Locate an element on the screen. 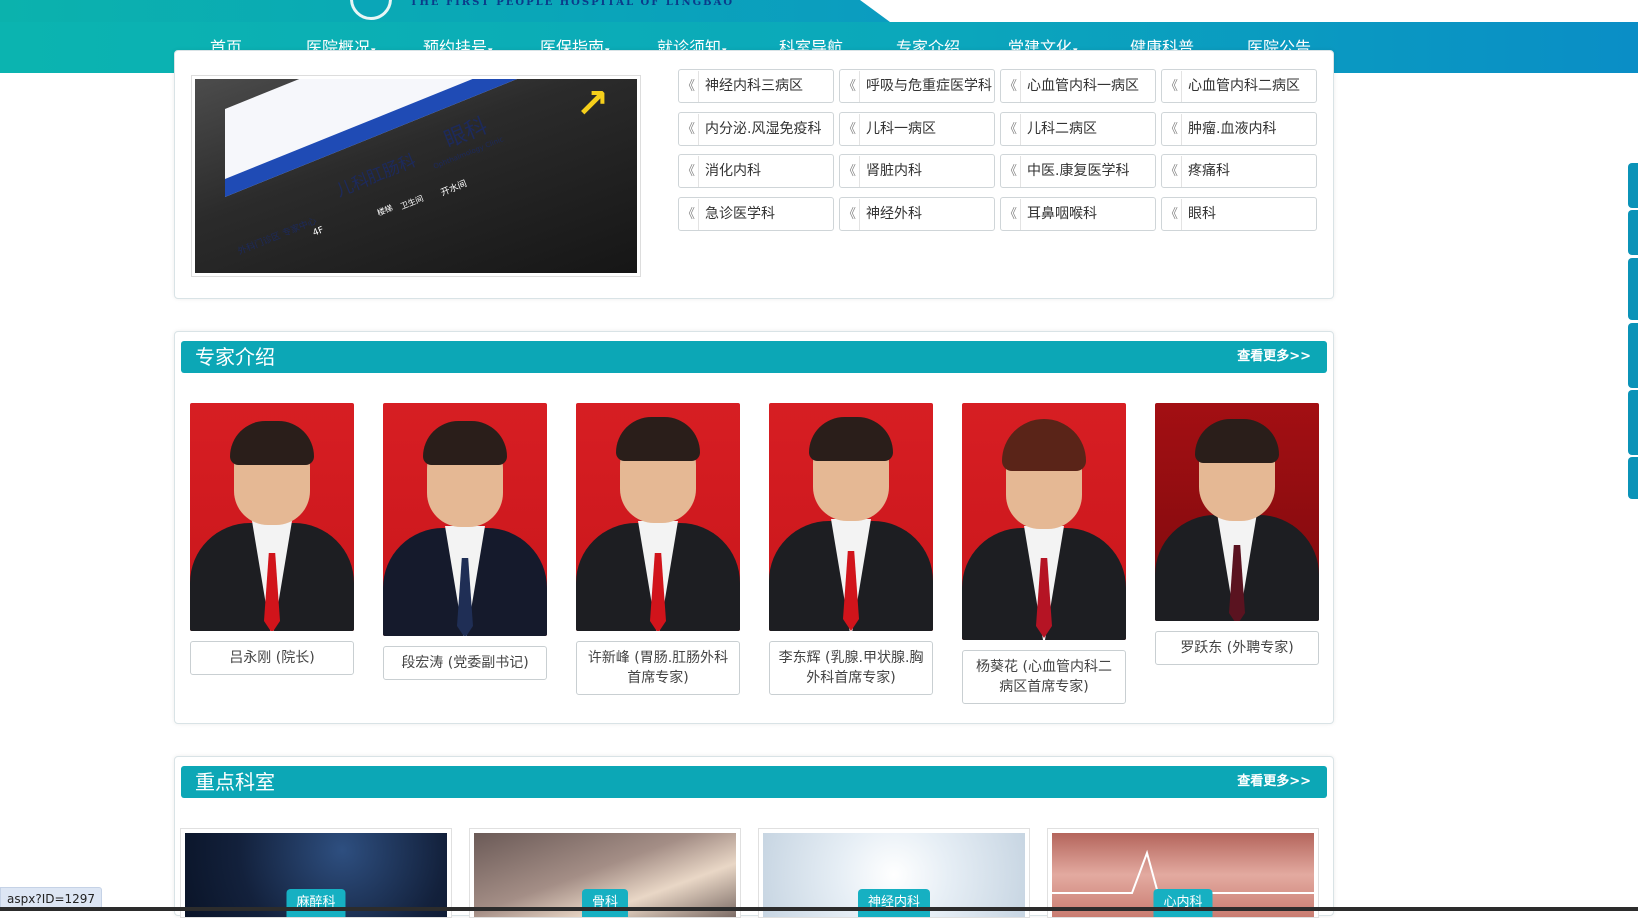 The image size is (1638, 918). key-dept-card: 心内科 is located at coordinates (1183, 873).